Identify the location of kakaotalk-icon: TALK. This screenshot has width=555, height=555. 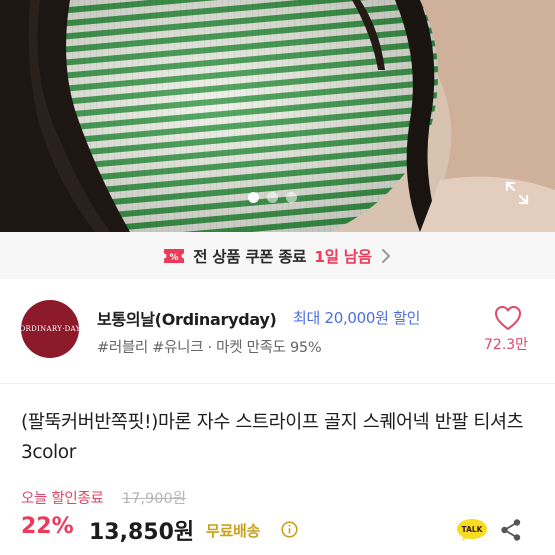
(472, 530).